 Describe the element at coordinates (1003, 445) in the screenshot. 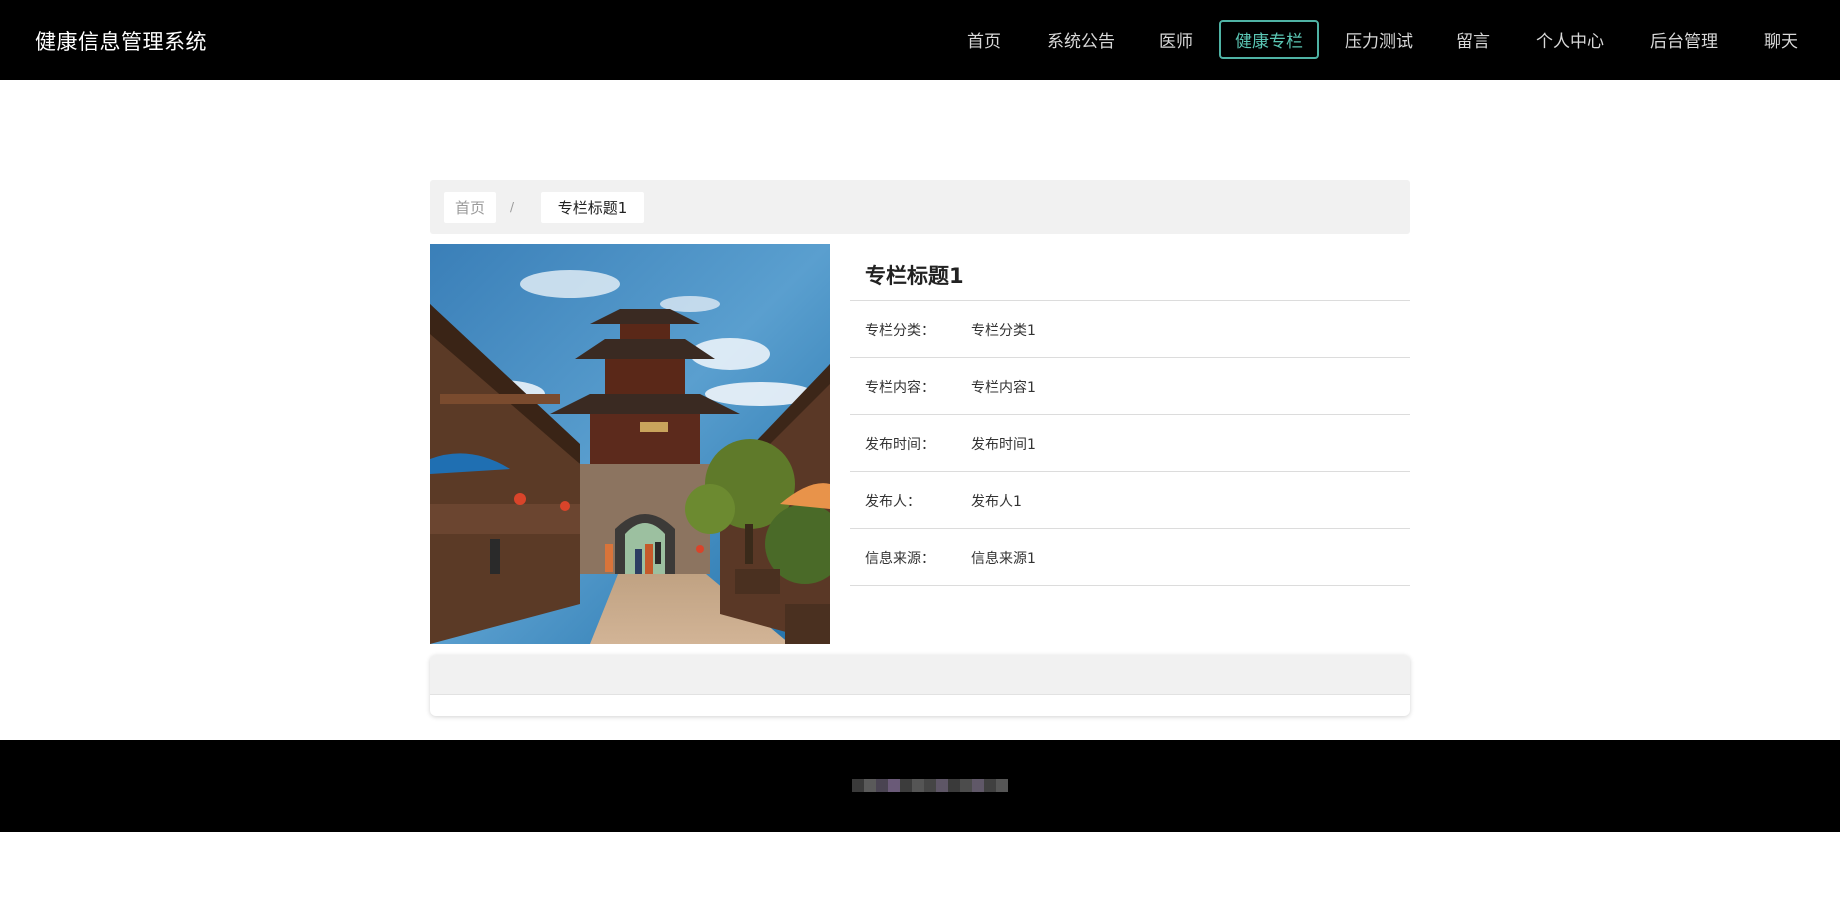

I see `publish-time-value: 发布时间1` at that location.